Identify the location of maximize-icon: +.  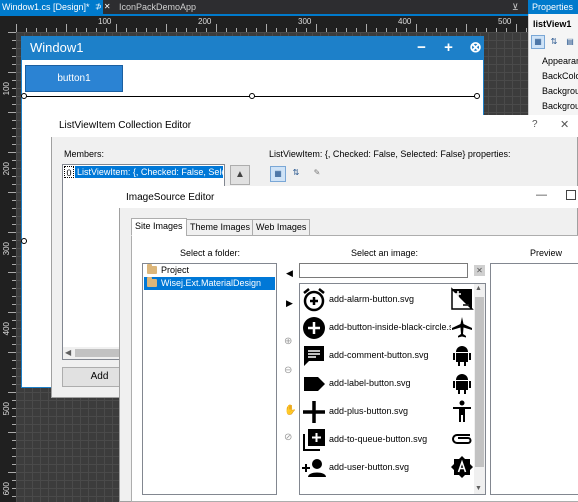
(448, 47).